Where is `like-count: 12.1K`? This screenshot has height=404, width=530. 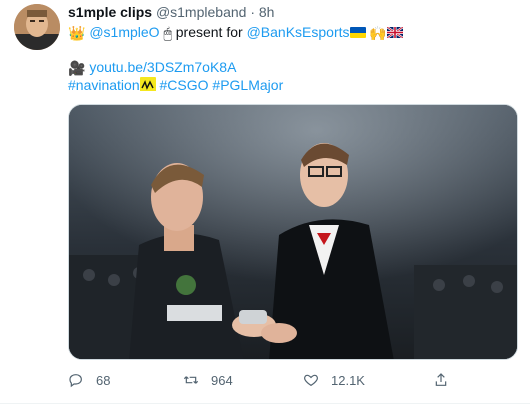
like-count: 12.1K is located at coordinates (348, 380).